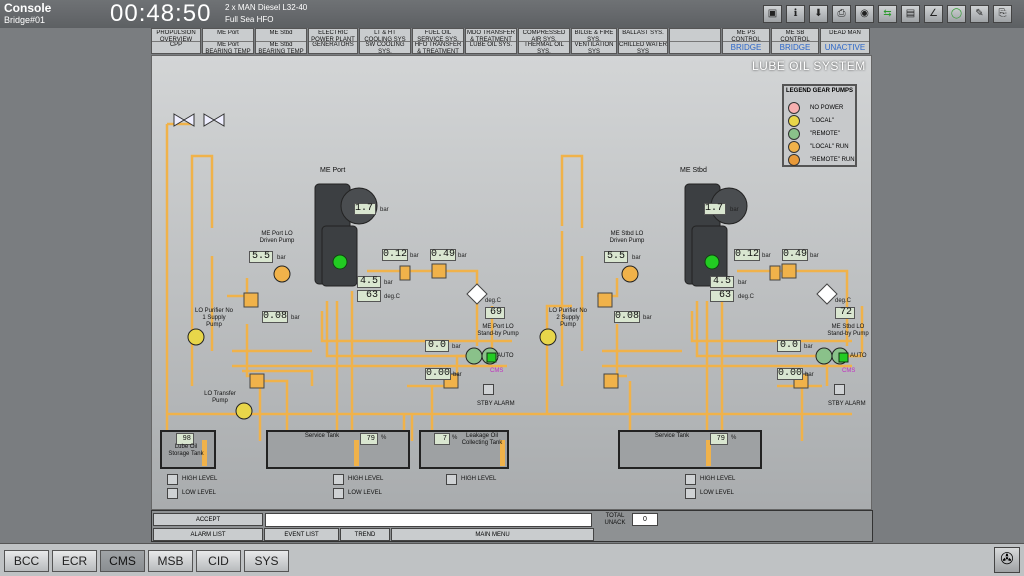 The image size is (1024, 576). Describe the element at coordinates (172, 493) in the screenshot. I see `storage-low-level` at that location.